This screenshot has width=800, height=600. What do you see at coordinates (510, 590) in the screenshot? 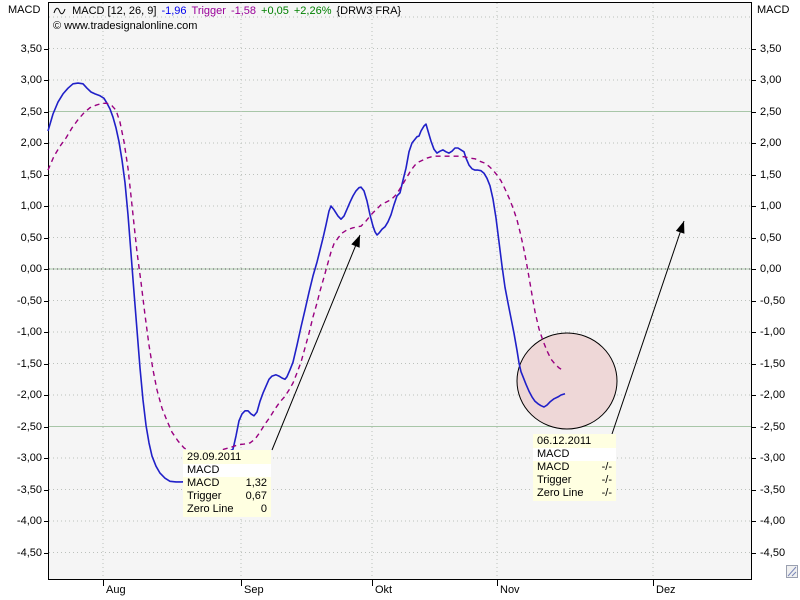
I see `x-axis-month-label: Nov` at bounding box center [510, 590].